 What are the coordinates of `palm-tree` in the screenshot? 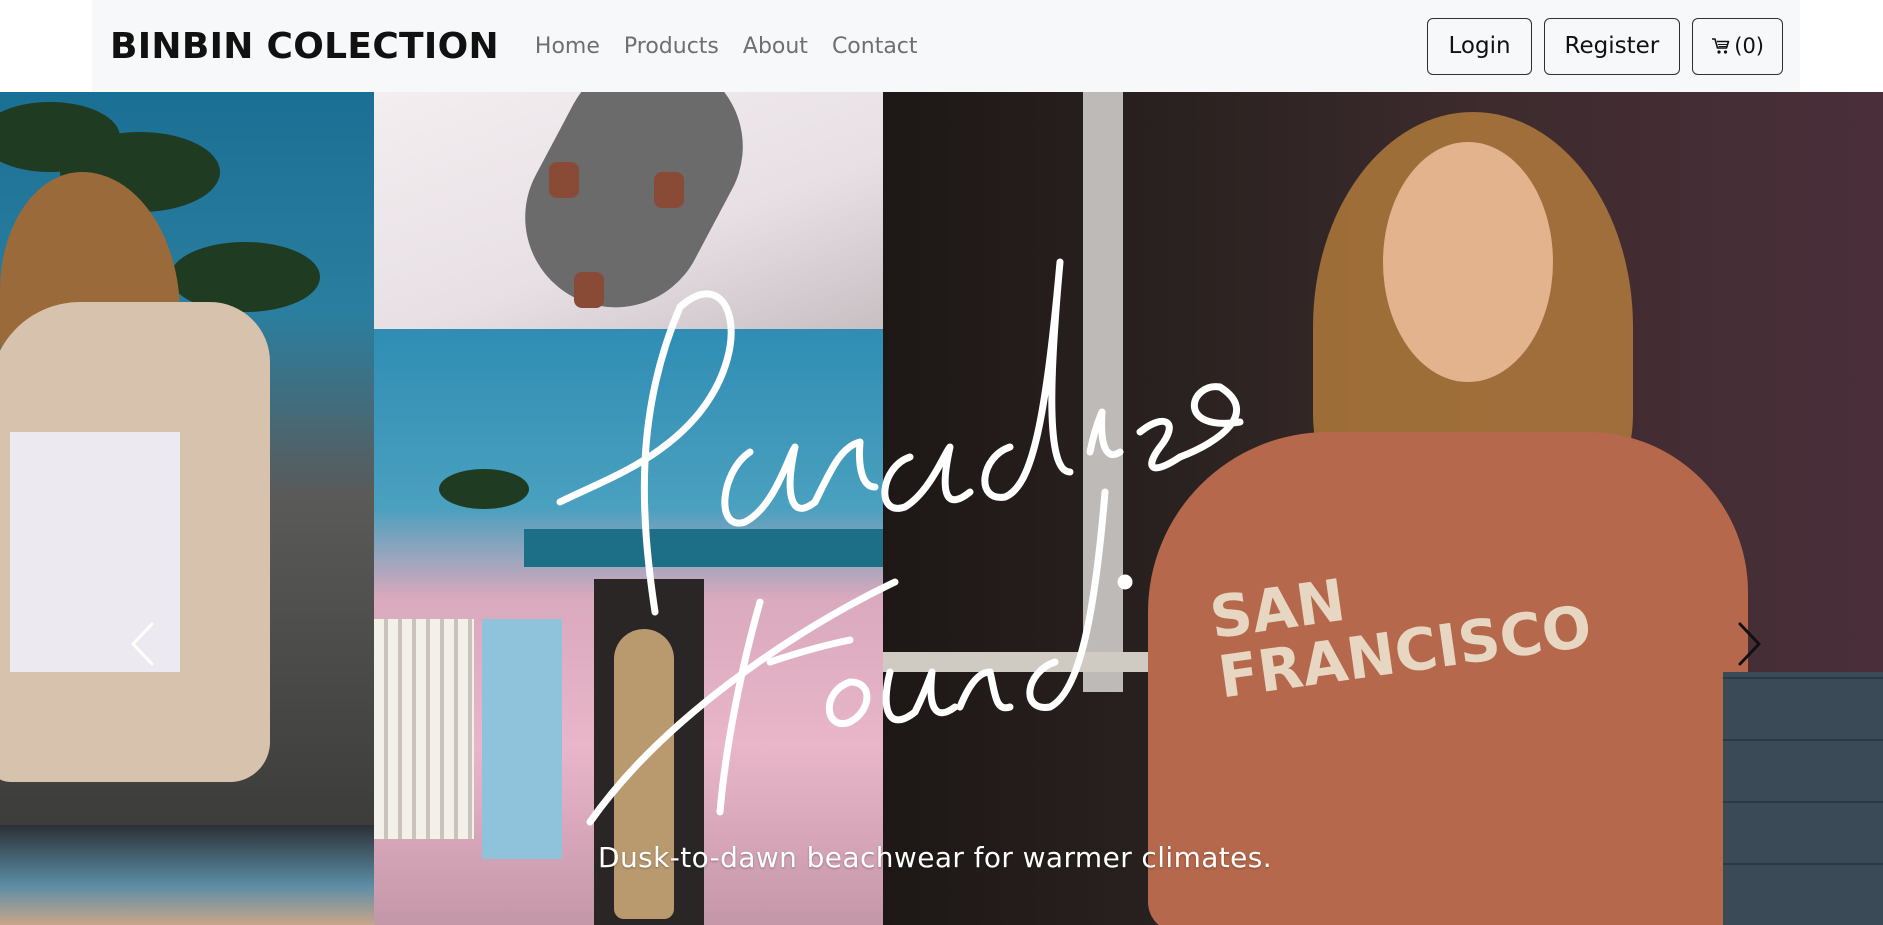 It's located at (484, 489).